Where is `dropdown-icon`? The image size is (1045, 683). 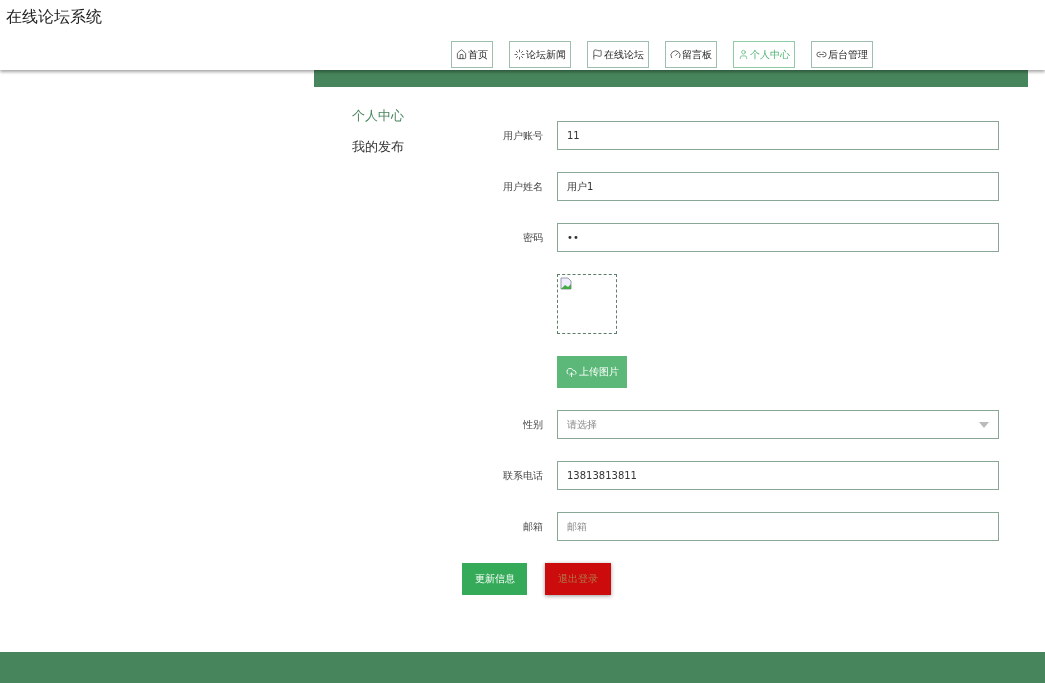
dropdown-icon is located at coordinates (984, 424).